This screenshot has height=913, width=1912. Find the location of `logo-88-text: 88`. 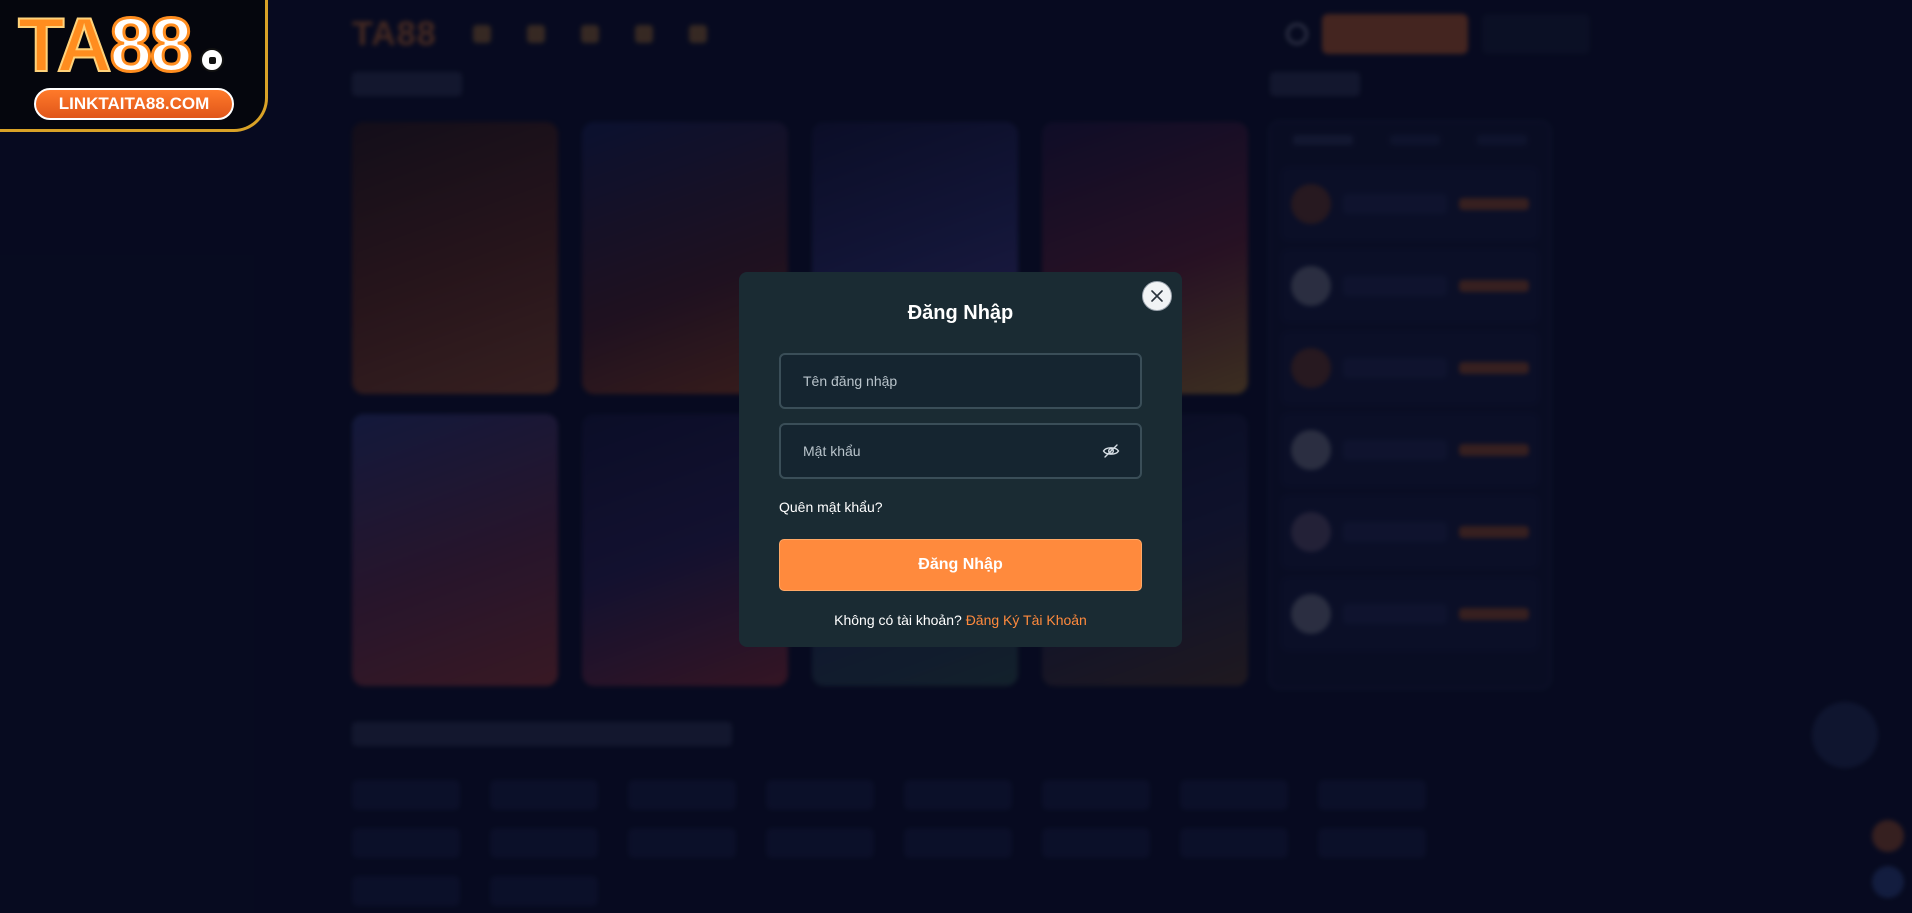

logo-88-text: 88 is located at coordinates (151, 45).